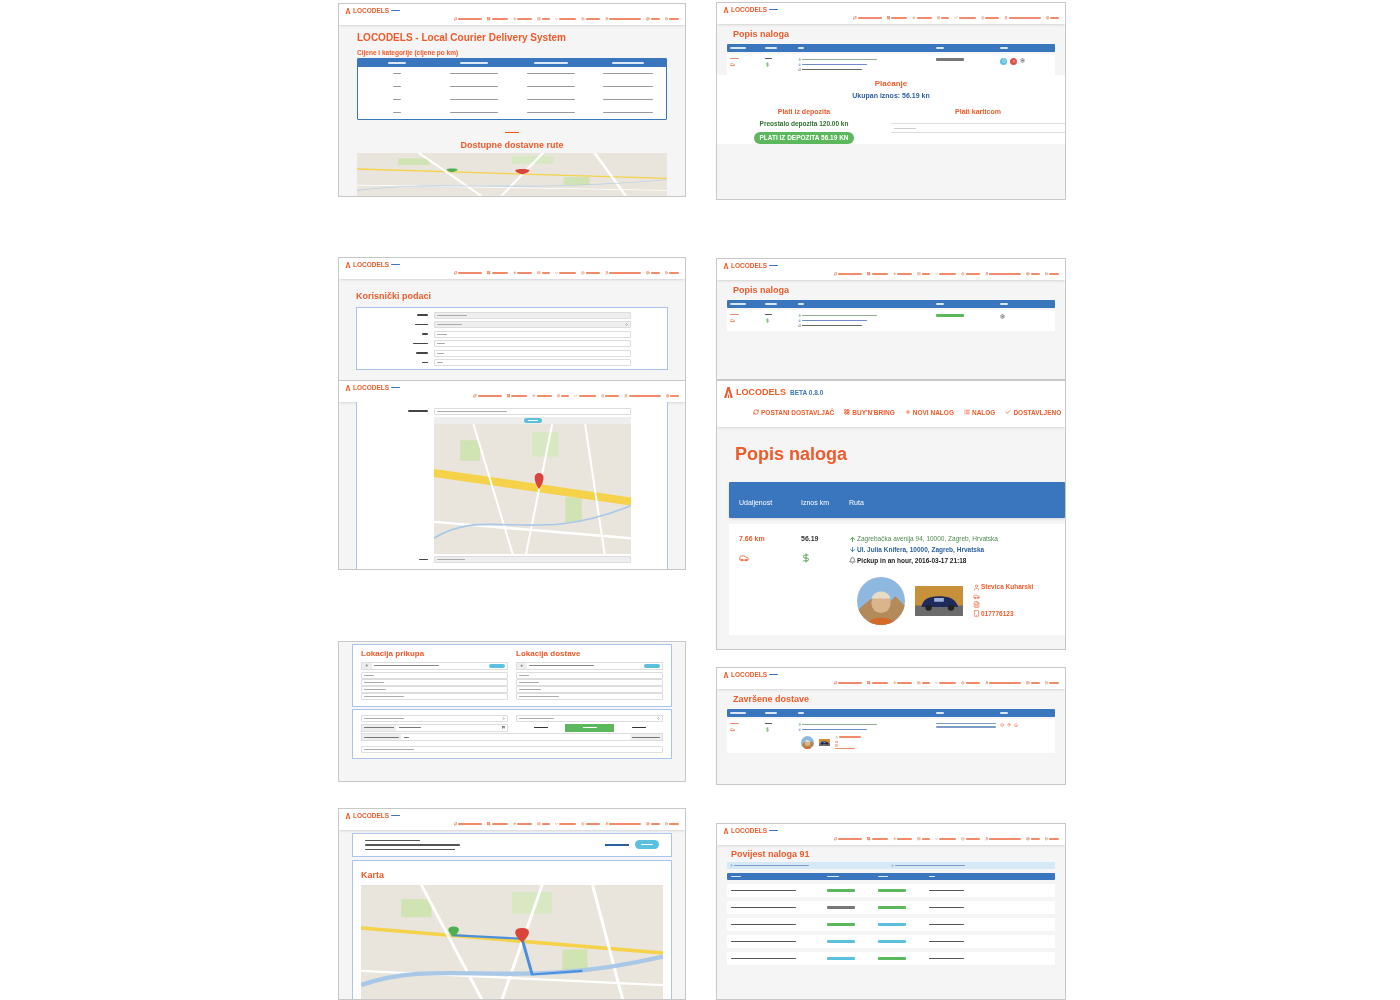  Describe the element at coordinates (799, 59) in the screenshot. I see `arrow-up-icon` at that location.